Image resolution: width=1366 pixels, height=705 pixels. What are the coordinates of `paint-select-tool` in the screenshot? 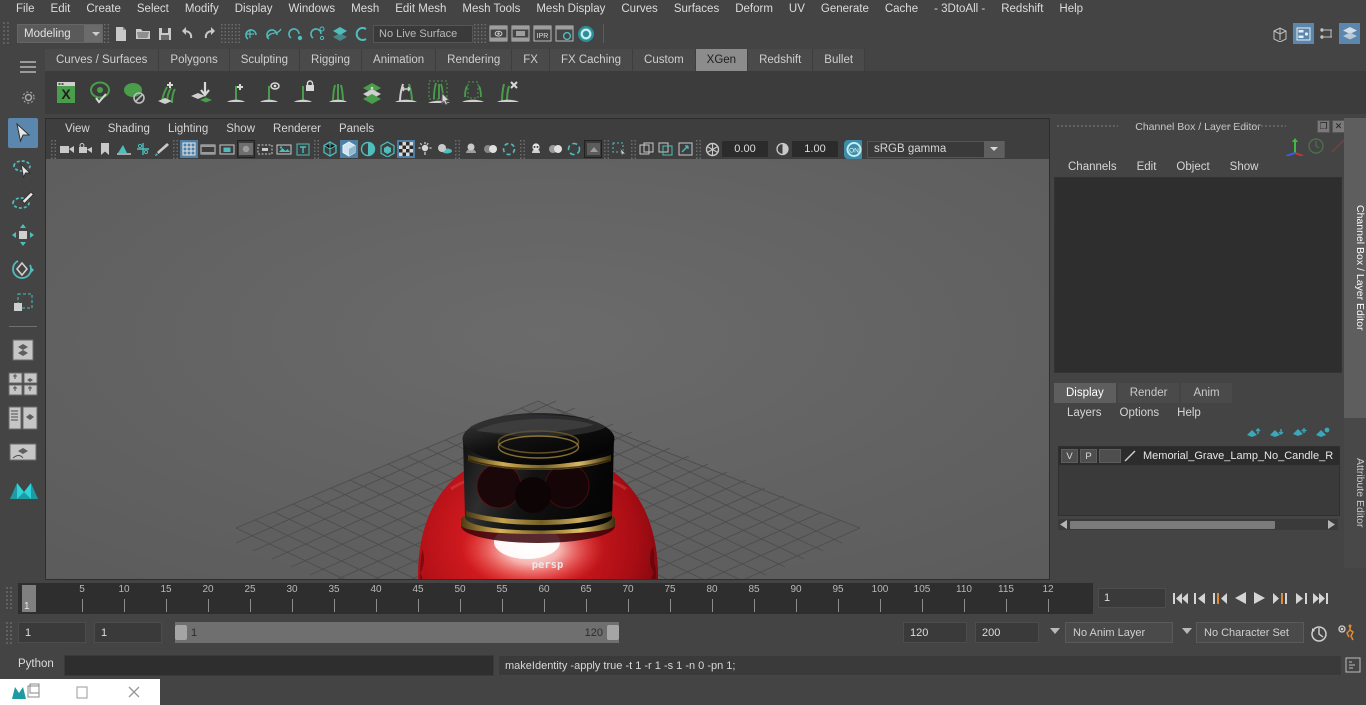 It's located at (23, 201).